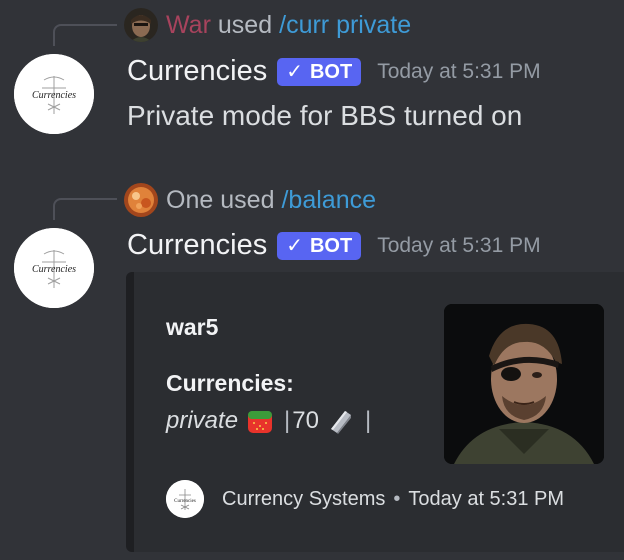 This screenshot has width=624, height=560. Describe the element at coordinates (192, 327) in the screenshot. I see `embed-title: war5` at that location.